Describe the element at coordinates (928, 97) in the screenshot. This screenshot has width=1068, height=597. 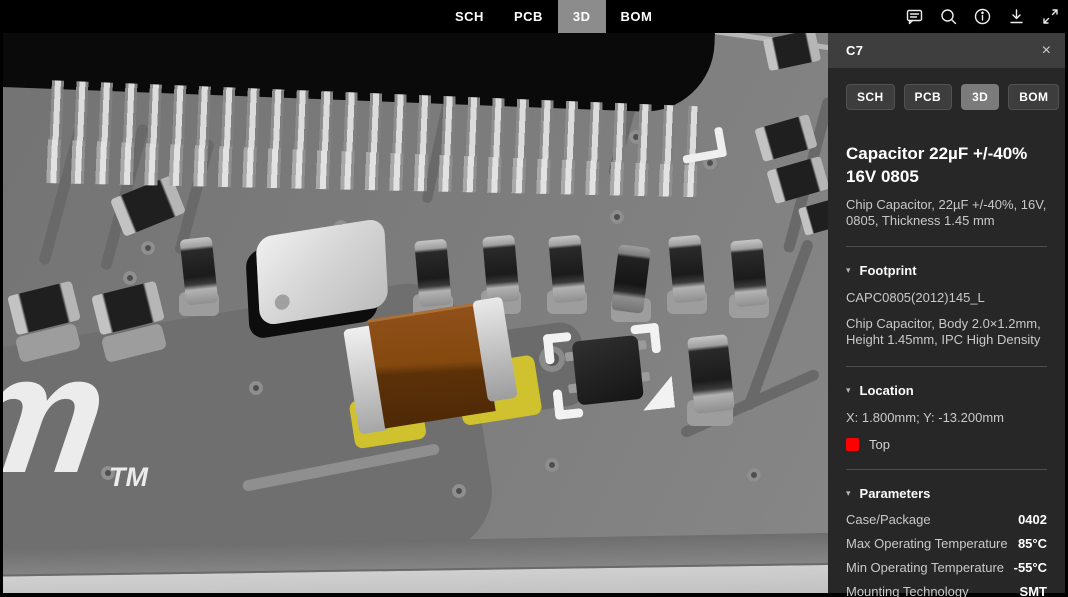
I see `panel-tab-pcb: PCB` at that location.